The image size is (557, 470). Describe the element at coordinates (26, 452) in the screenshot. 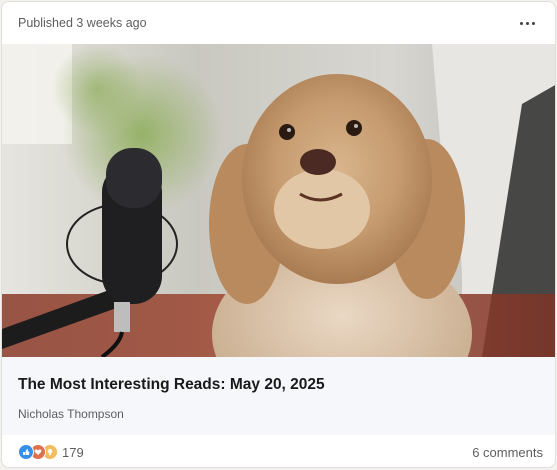

I see `like-icon` at that location.